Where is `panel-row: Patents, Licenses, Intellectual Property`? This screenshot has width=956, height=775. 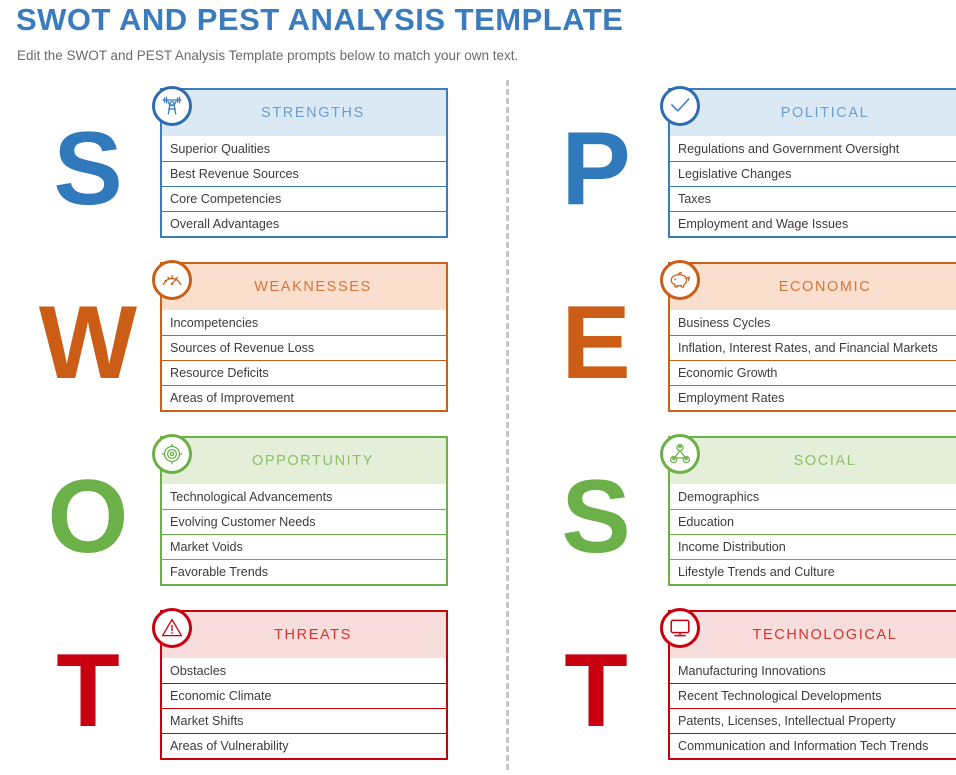 panel-row: Patents, Licenses, Intellectual Property is located at coordinates (813, 720).